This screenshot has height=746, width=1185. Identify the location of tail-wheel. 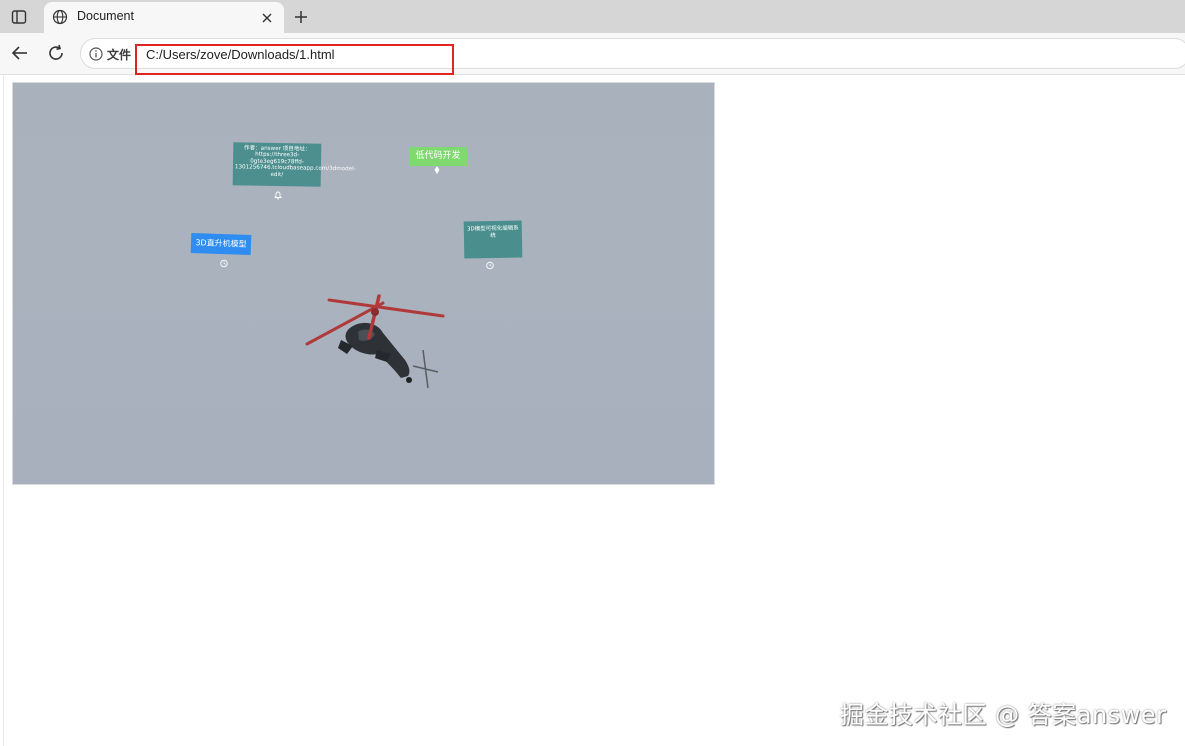
(409, 380).